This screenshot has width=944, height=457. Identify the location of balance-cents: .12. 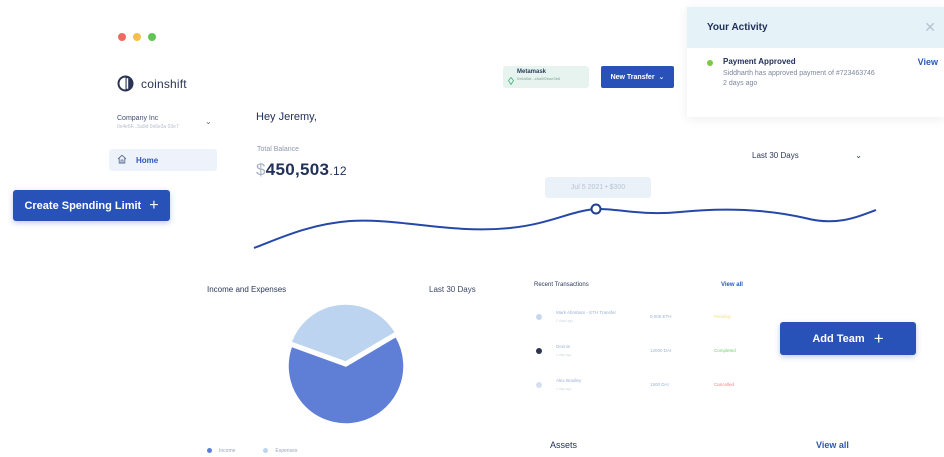
(338, 171).